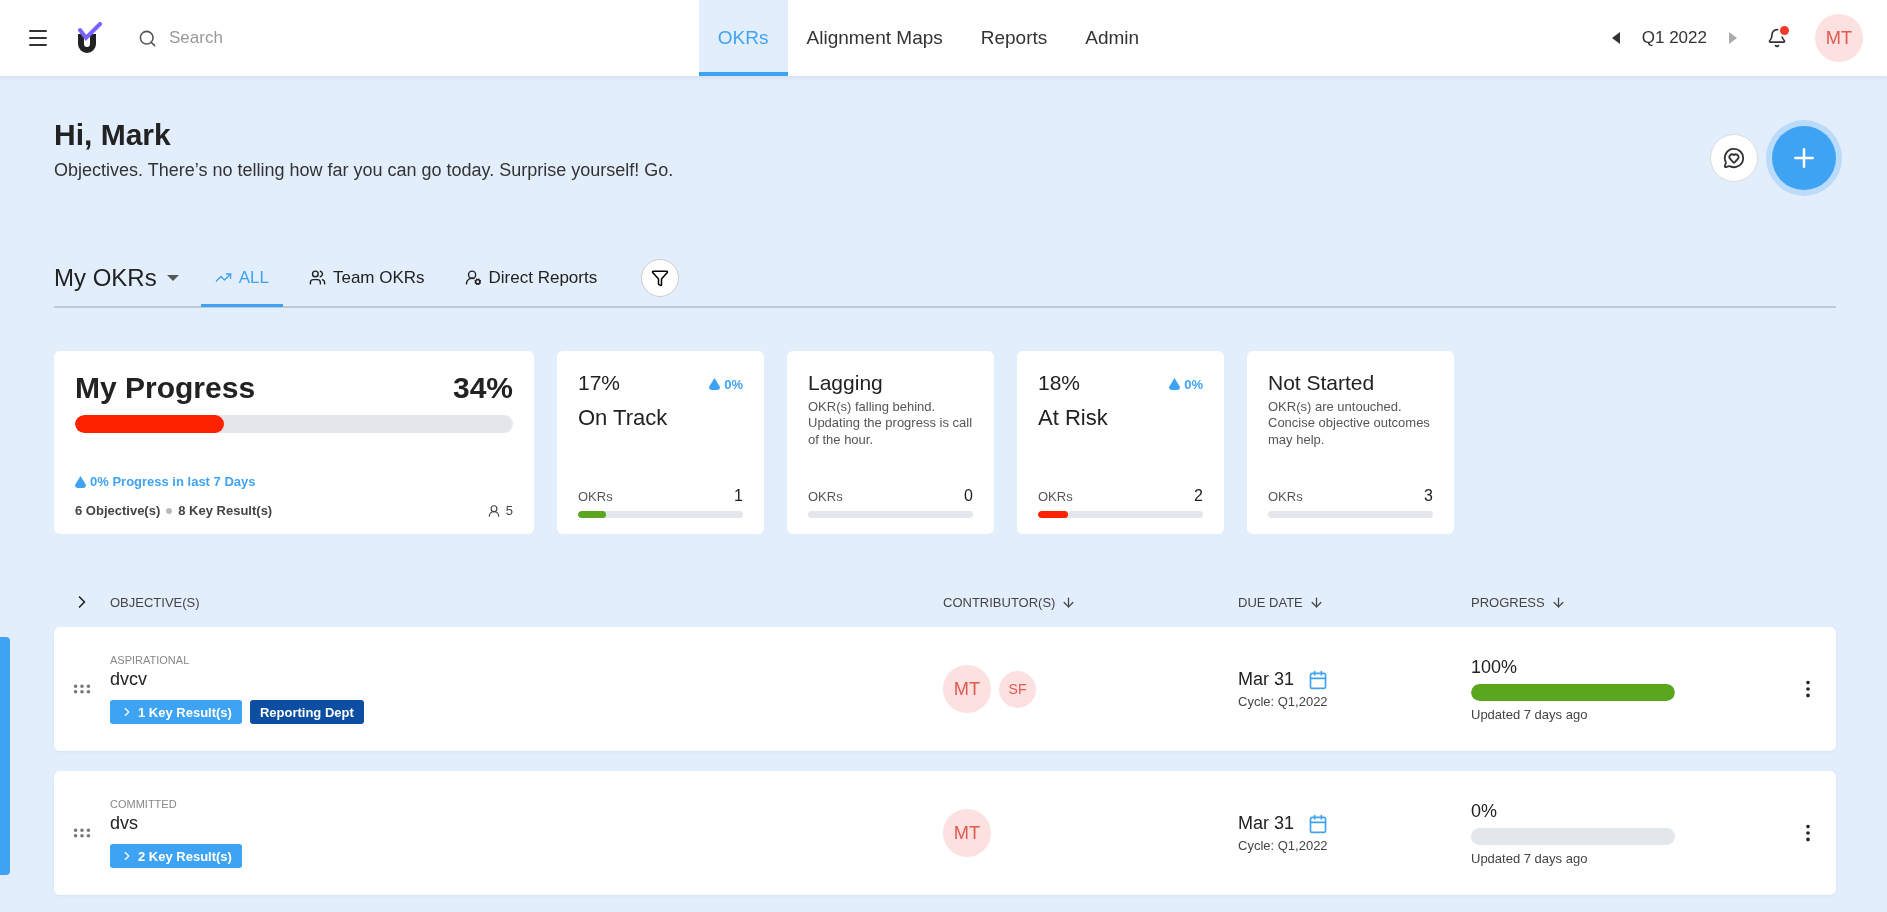 The image size is (1887, 912). What do you see at coordinates (509, 510) in the screenshot?
I see `members-count: 5` at bounding box center [509, 510].